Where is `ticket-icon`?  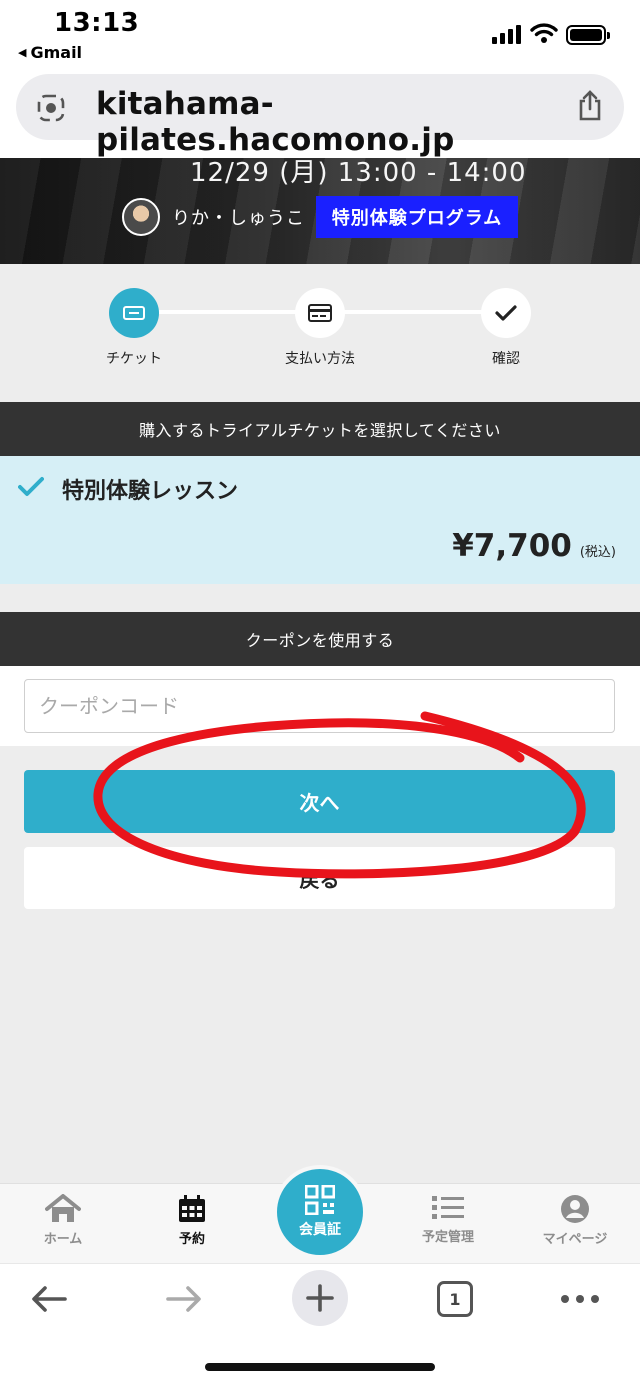
ticket-icon is located at coordinates (134, 313).